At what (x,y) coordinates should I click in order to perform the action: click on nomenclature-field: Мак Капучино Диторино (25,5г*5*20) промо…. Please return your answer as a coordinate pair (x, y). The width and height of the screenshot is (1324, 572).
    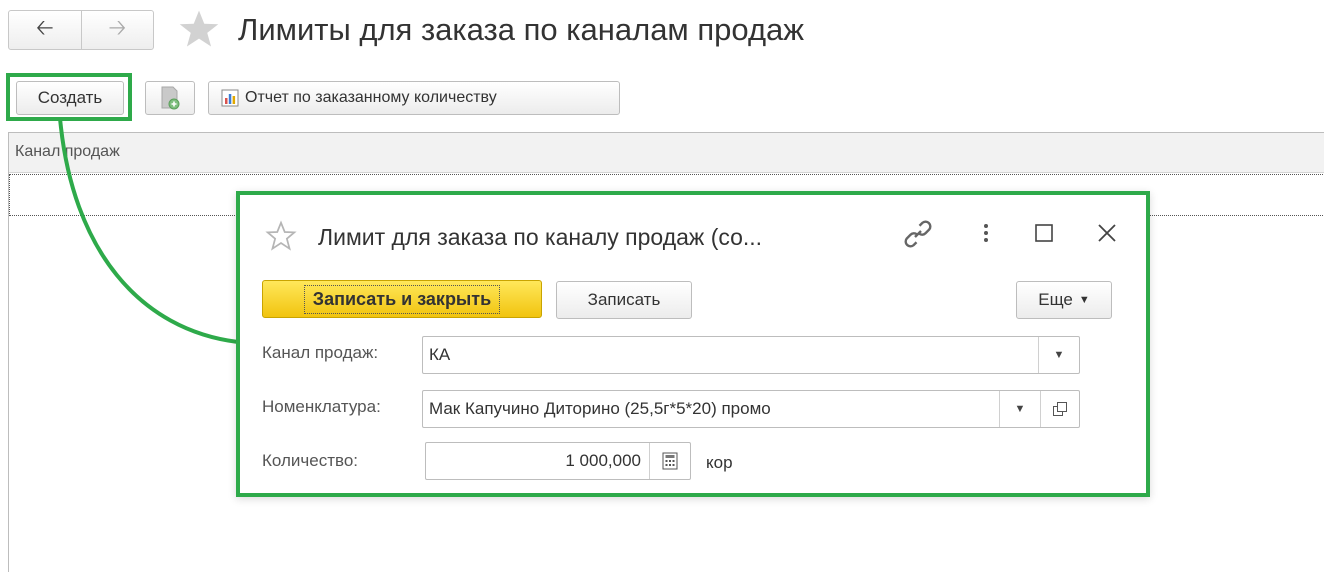
    Looking at the image, I should click on (751, 409).